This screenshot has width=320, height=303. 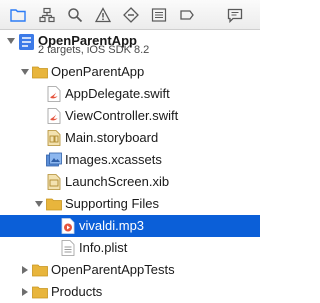 What do you see at coordinates (187, 15) in the screenshot?
I see `tag-icon` at bounding box center [187, 15].